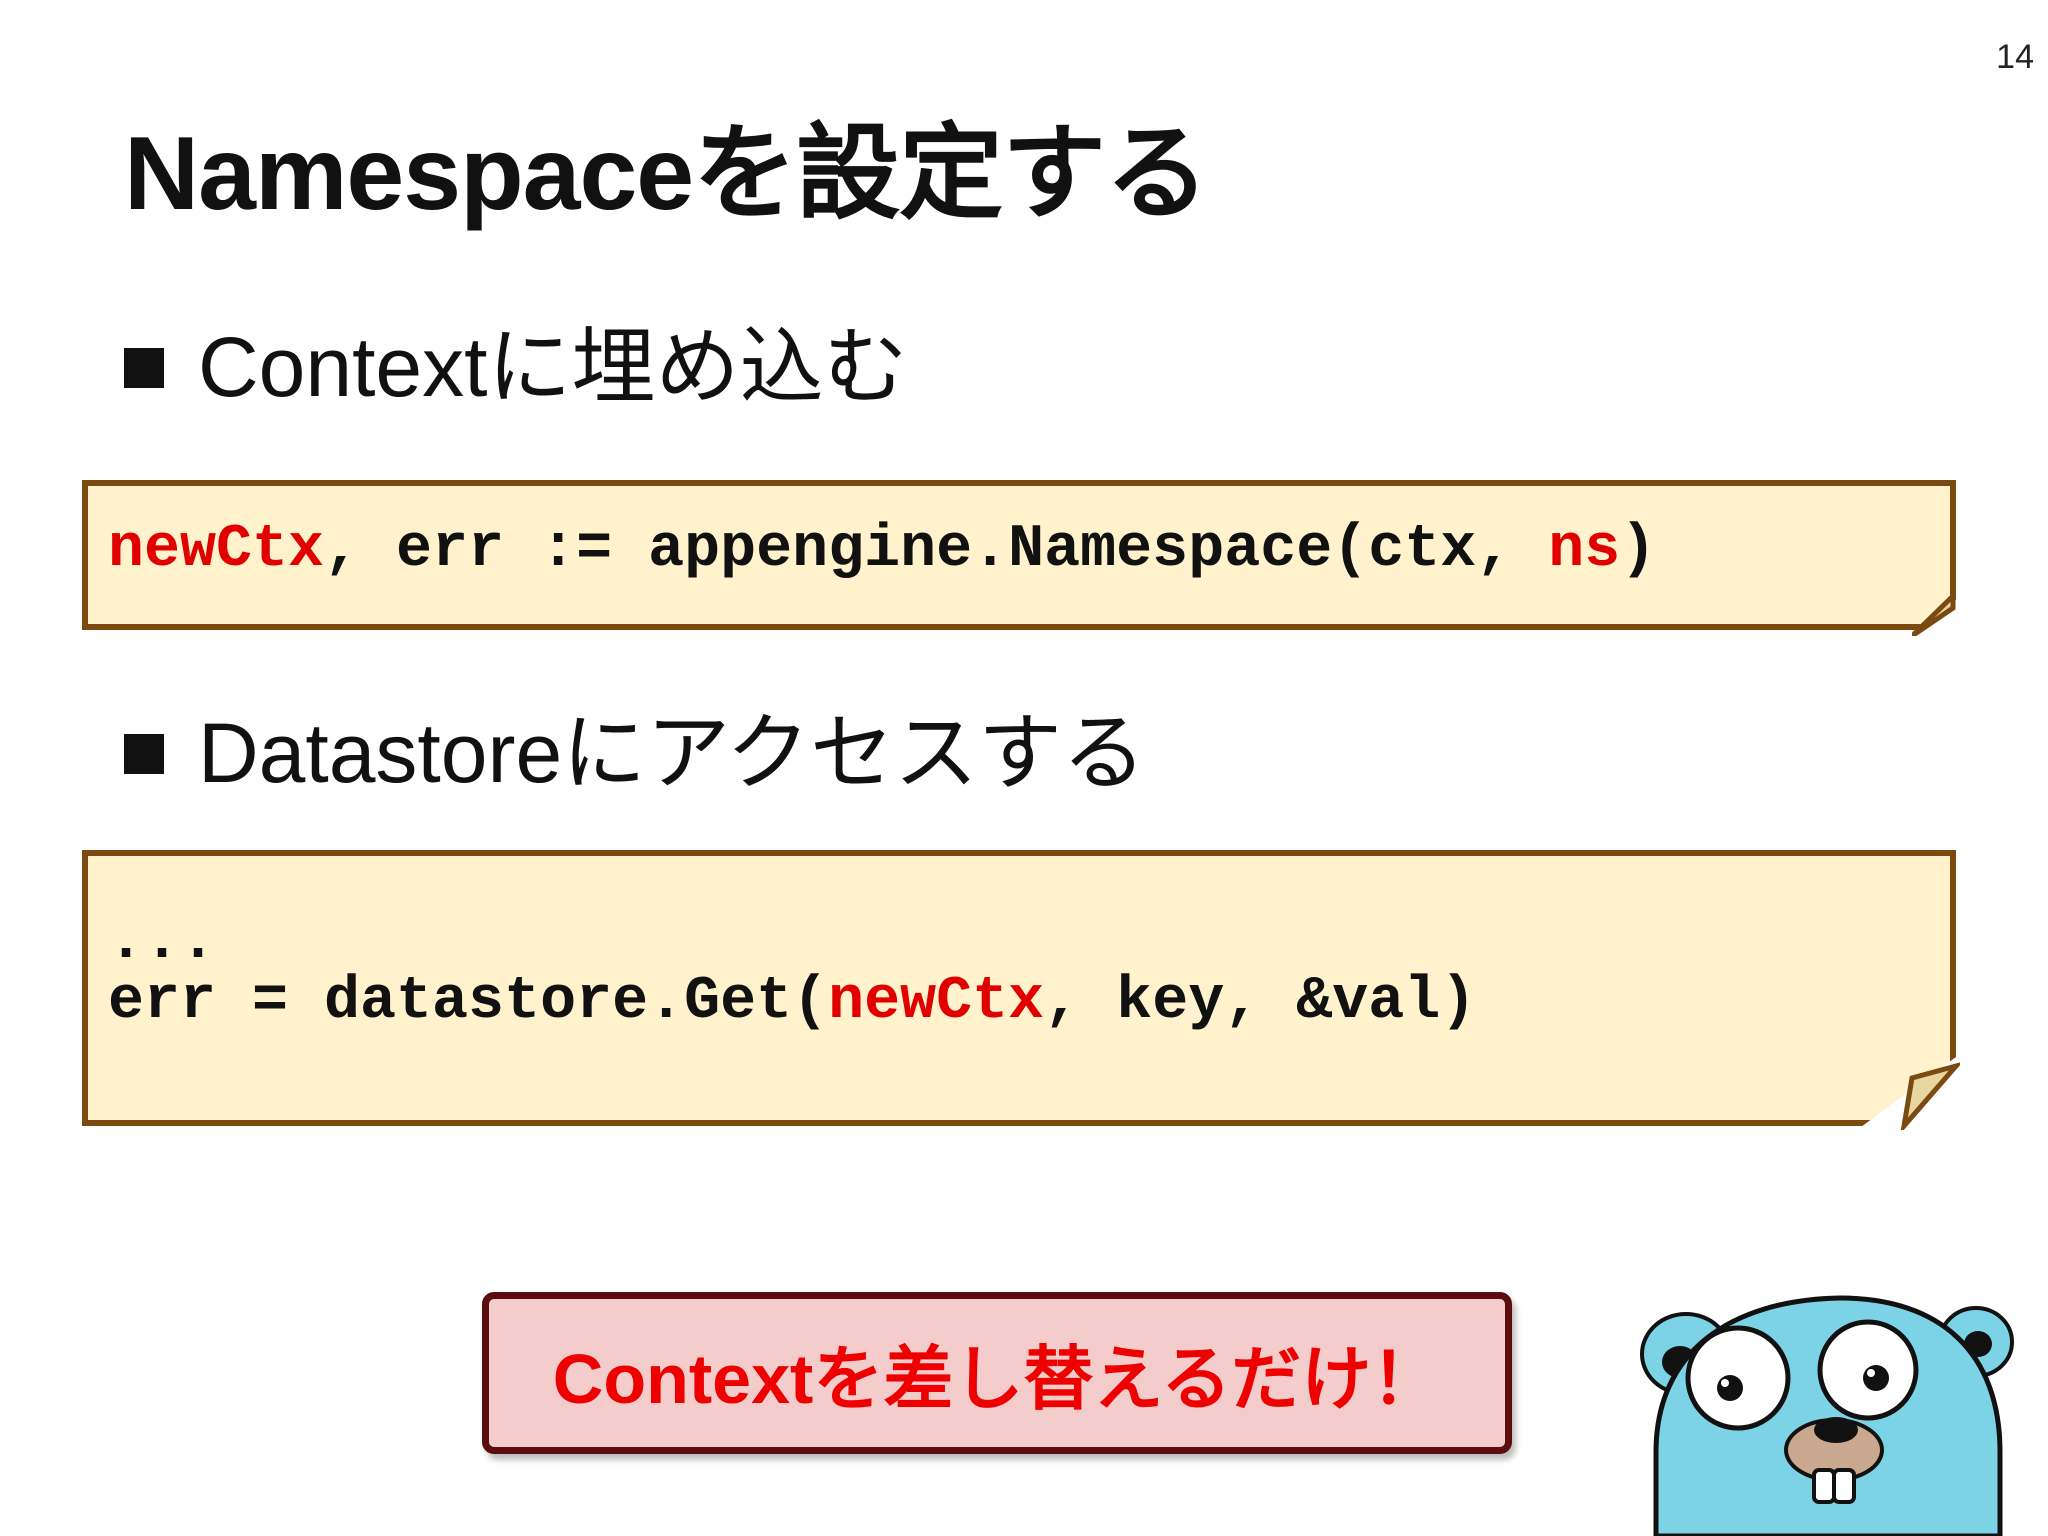 This screenshot has width=2048, height=1536. I want to click on bullet-text: Contextに埋め込む, so click(553, 367).